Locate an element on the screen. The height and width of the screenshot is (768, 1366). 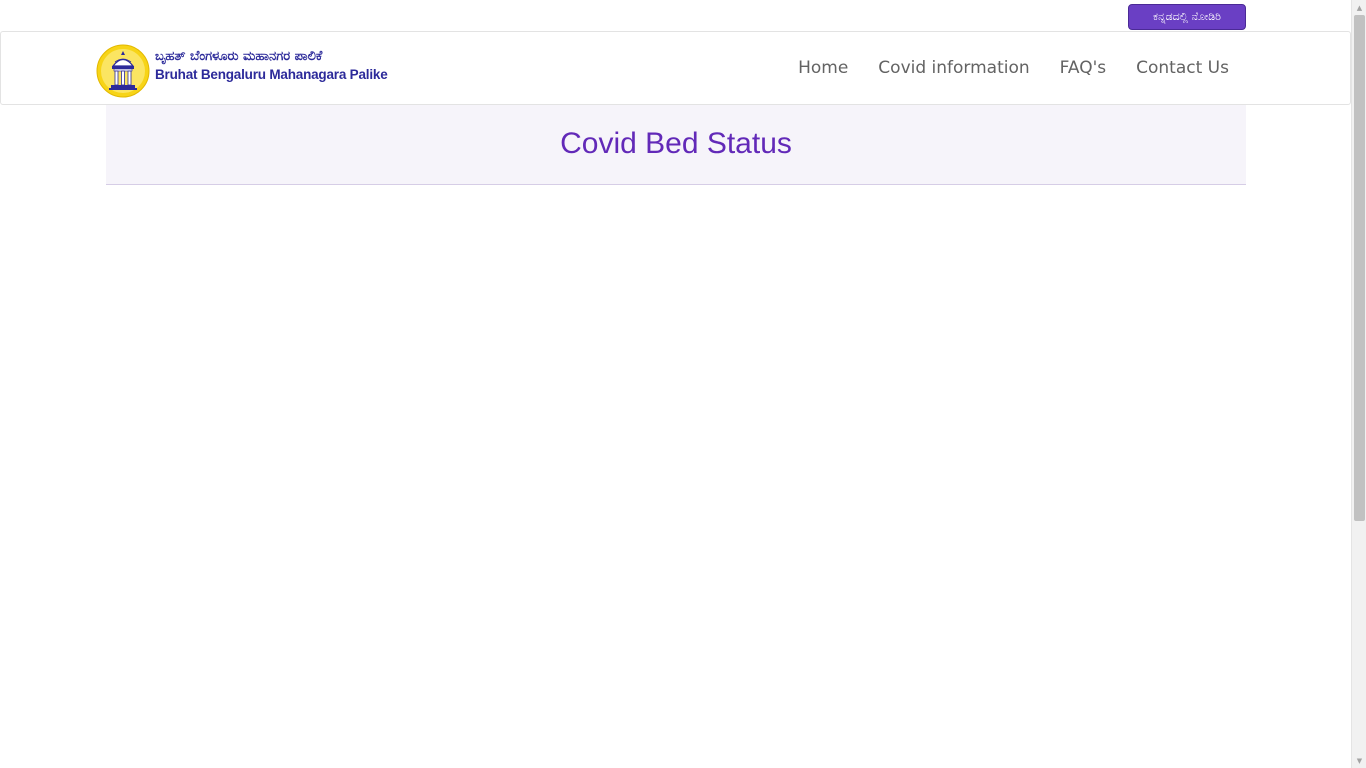
language-bar: ಕನ್ನಡದಲ್ಲಿ ನೋಡಿರಿ is located at coordinates (675, 15).